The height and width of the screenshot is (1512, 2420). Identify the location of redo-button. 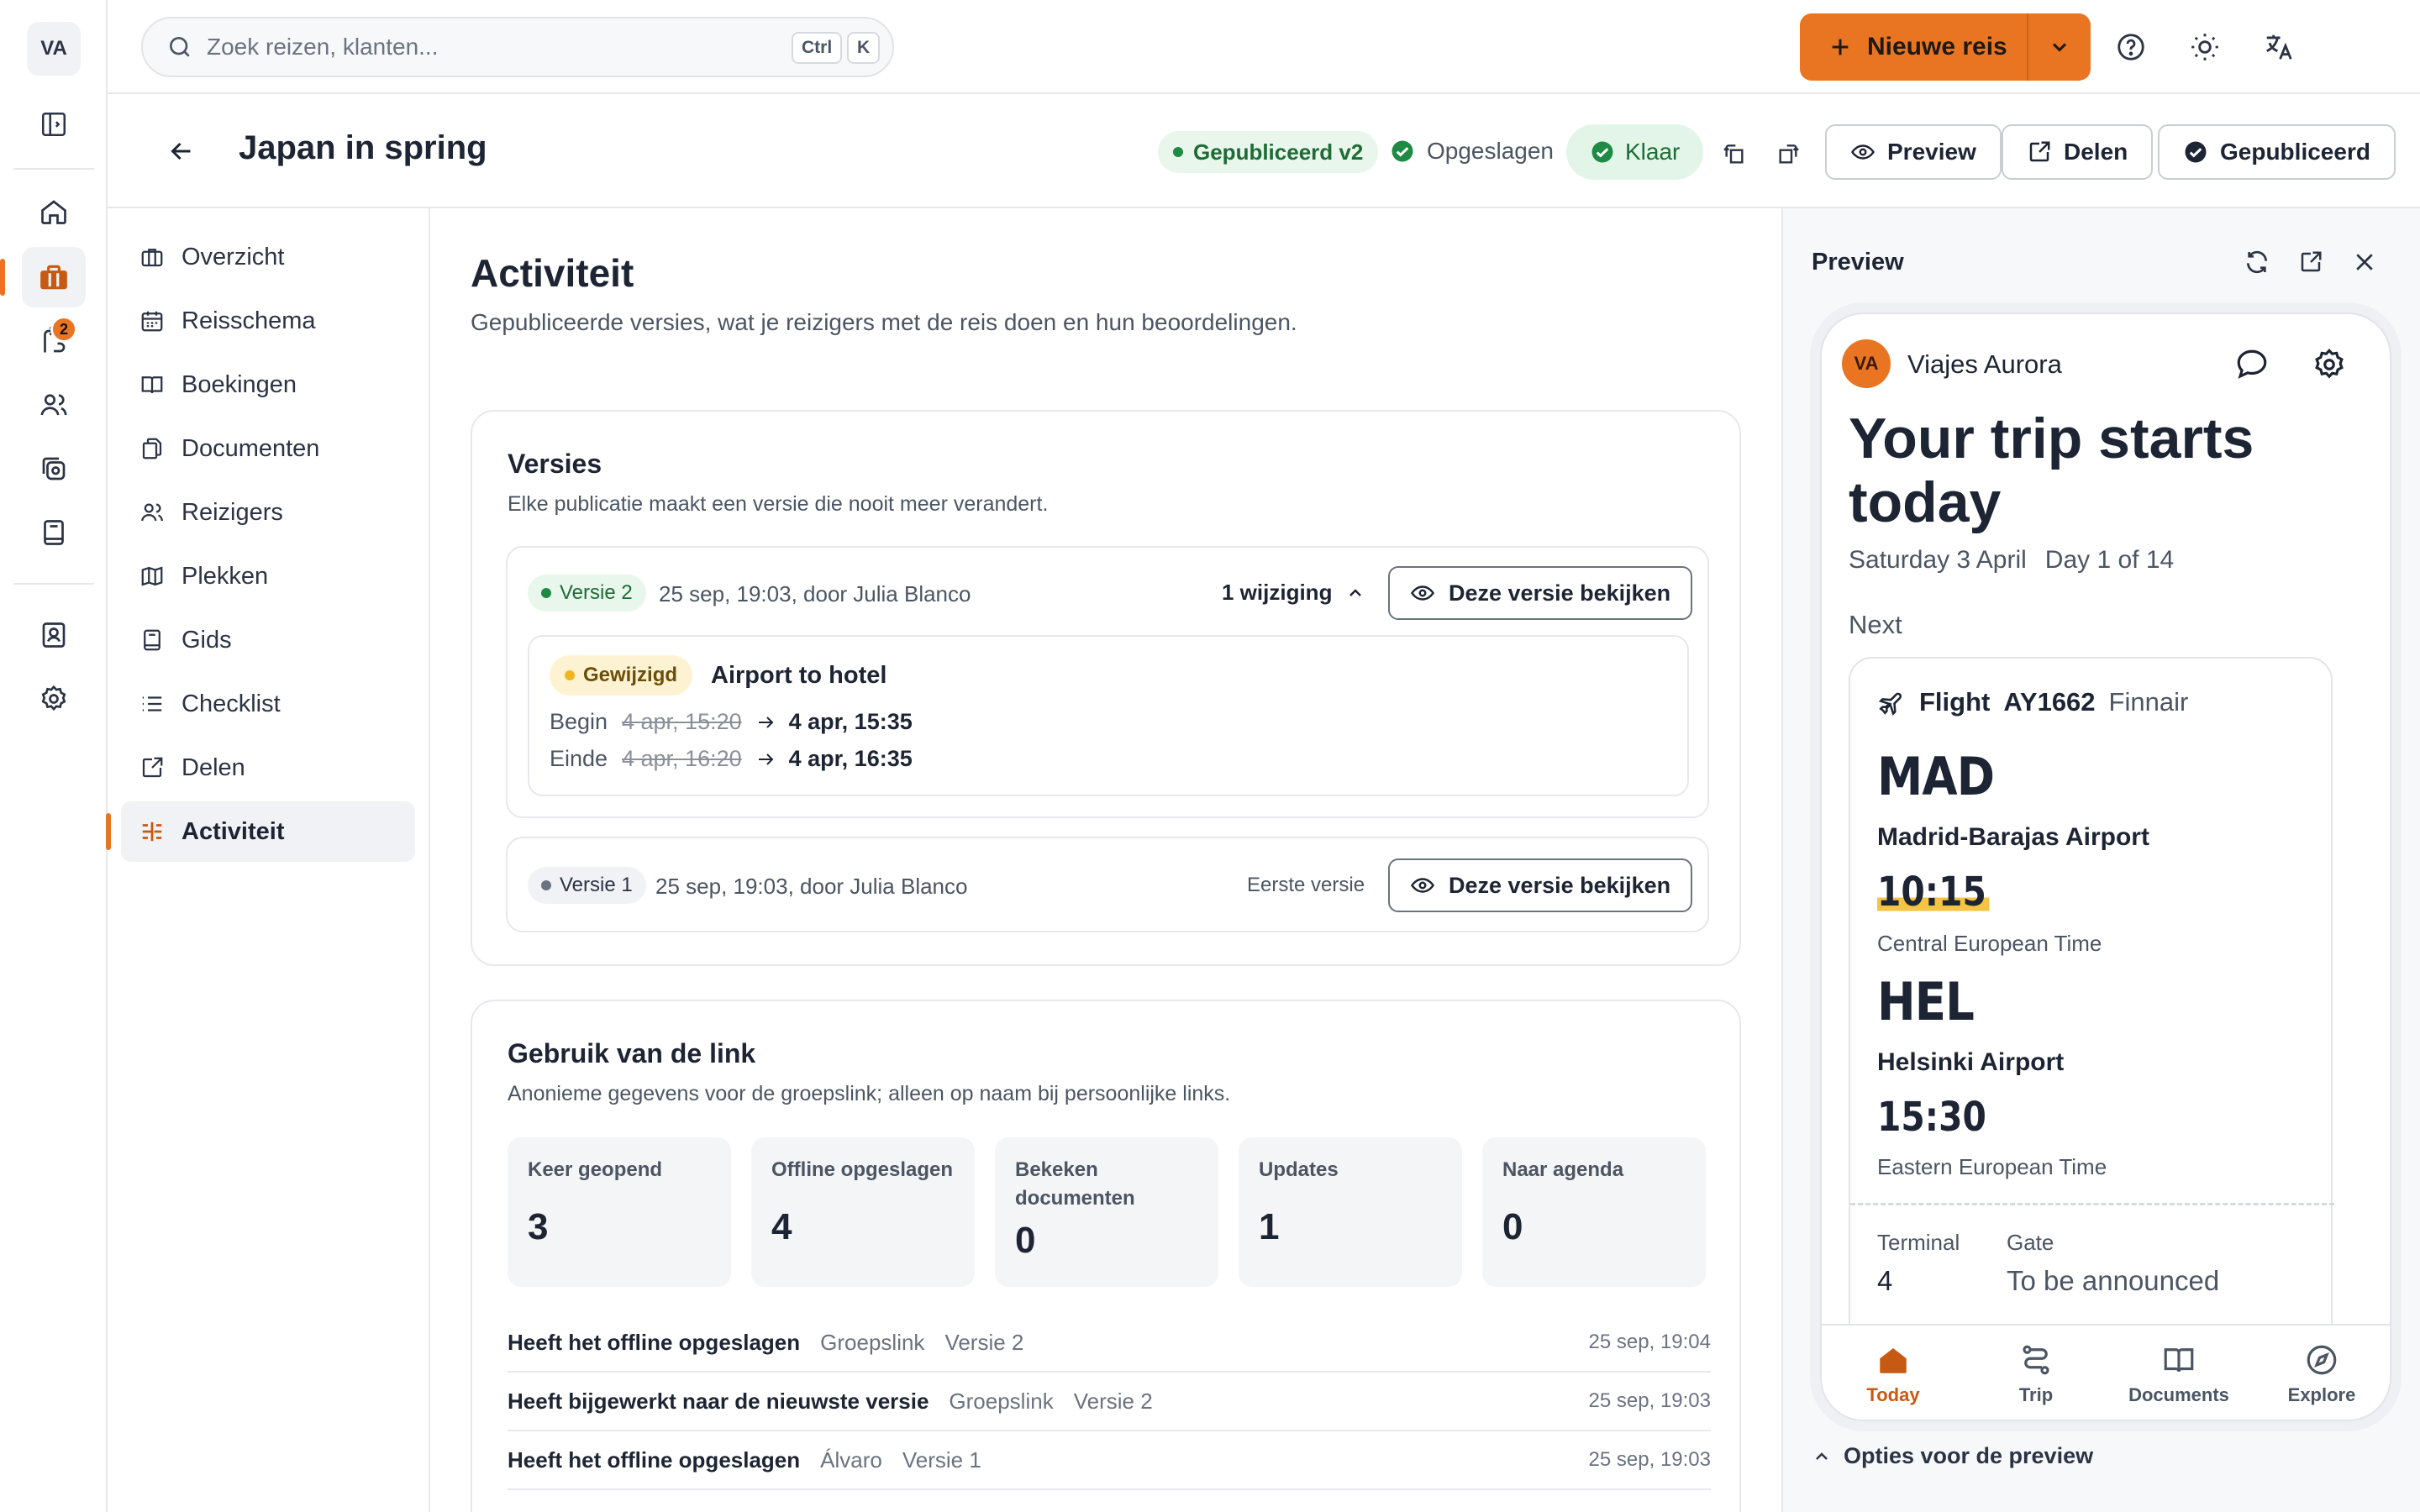
(1788, 154).